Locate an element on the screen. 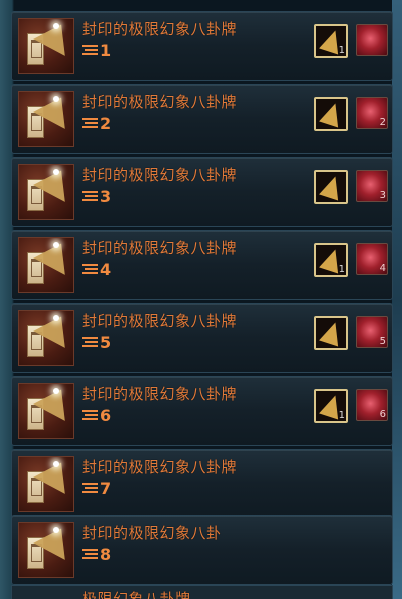 The height and width of the screenshot is (599, 402). item-level: 8 is located at coordinates (96, 554).